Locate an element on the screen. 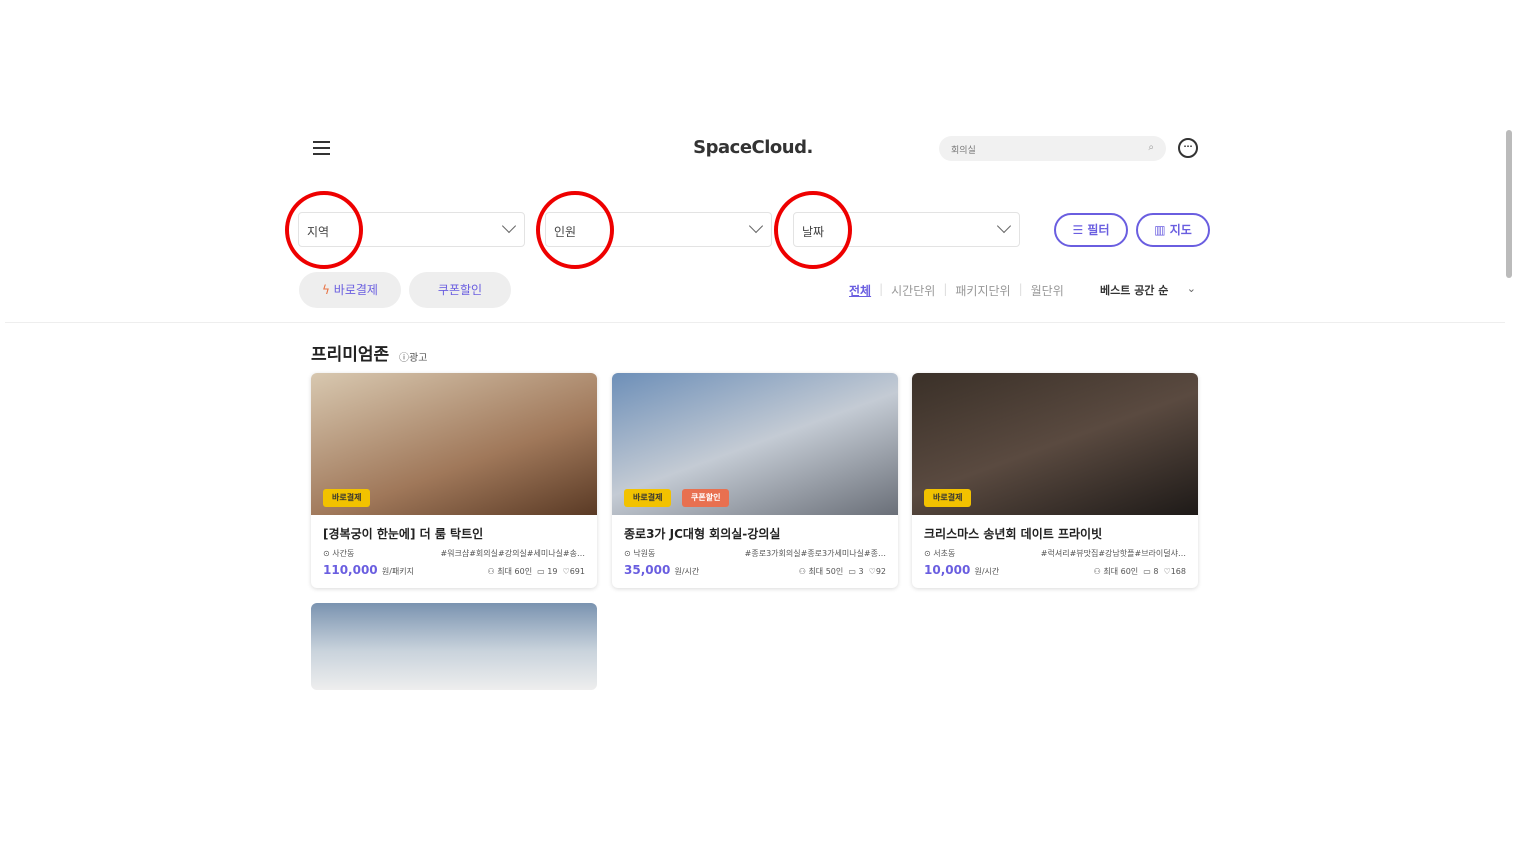 This screenshot has width=1520, height=855. lightning-icon: ϟ is located at coordinates (326, 290).